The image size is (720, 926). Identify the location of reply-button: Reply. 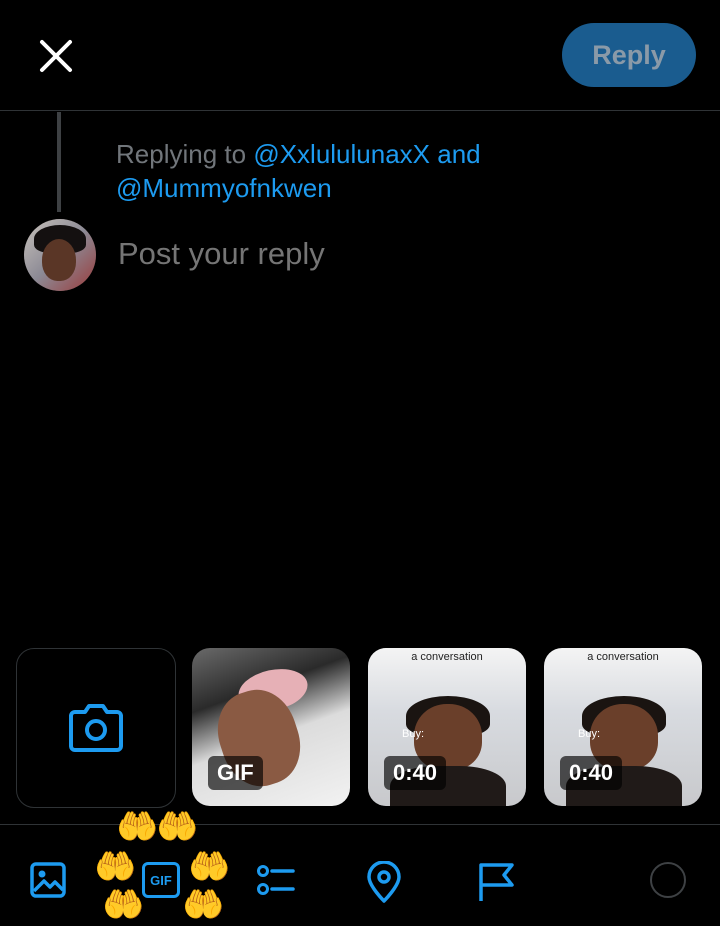
(629, 55).